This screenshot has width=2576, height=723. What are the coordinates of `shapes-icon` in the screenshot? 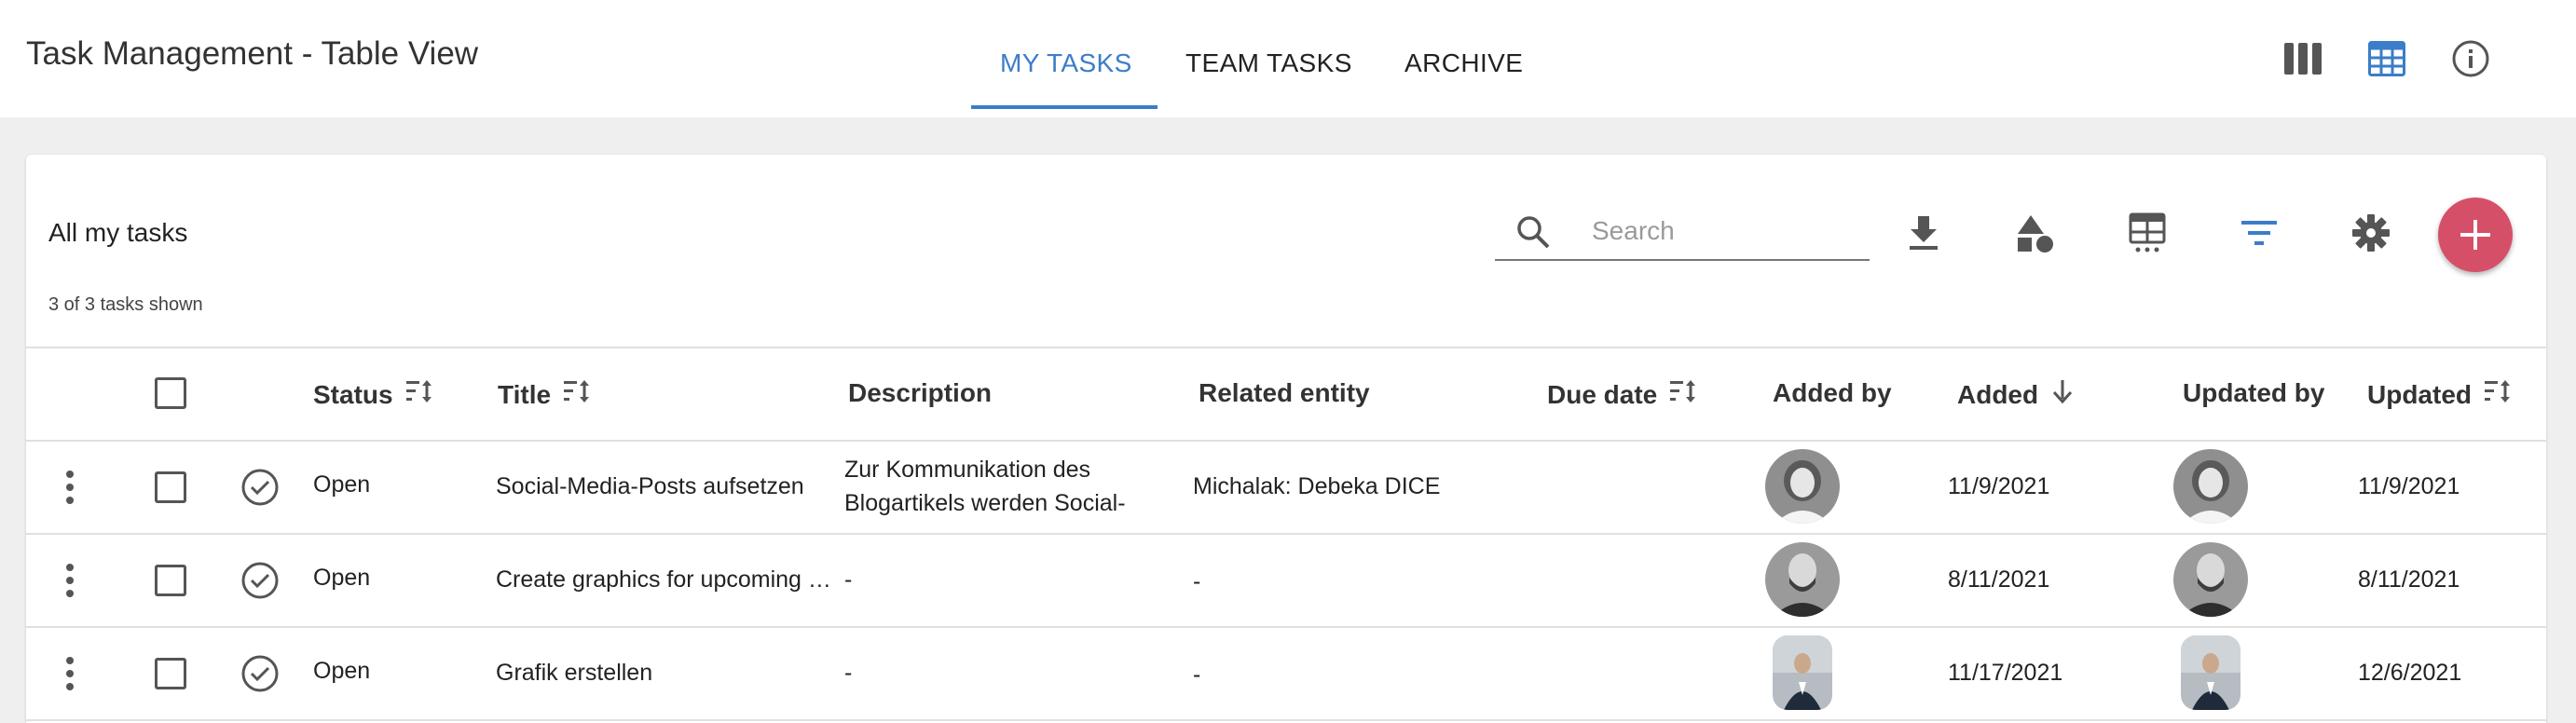 It's located at (2035, 233).